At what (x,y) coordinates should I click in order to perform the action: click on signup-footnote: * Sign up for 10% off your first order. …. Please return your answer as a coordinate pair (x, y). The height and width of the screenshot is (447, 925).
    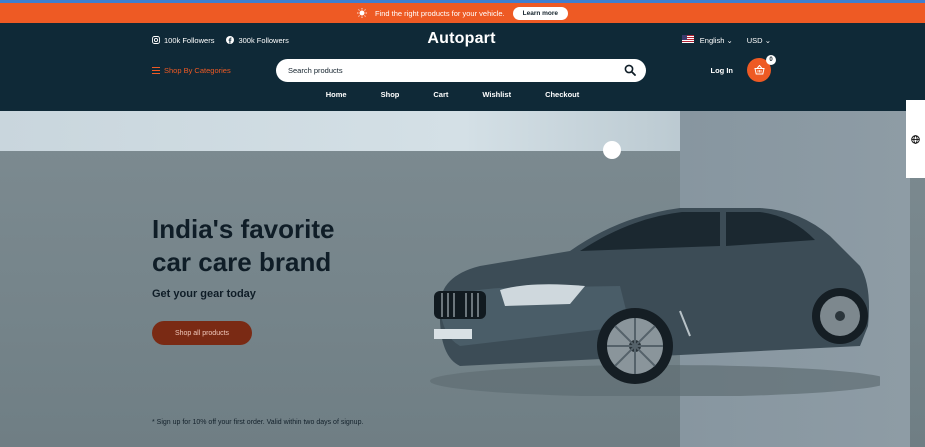
    Looking at the image, I should click on (258, 422).